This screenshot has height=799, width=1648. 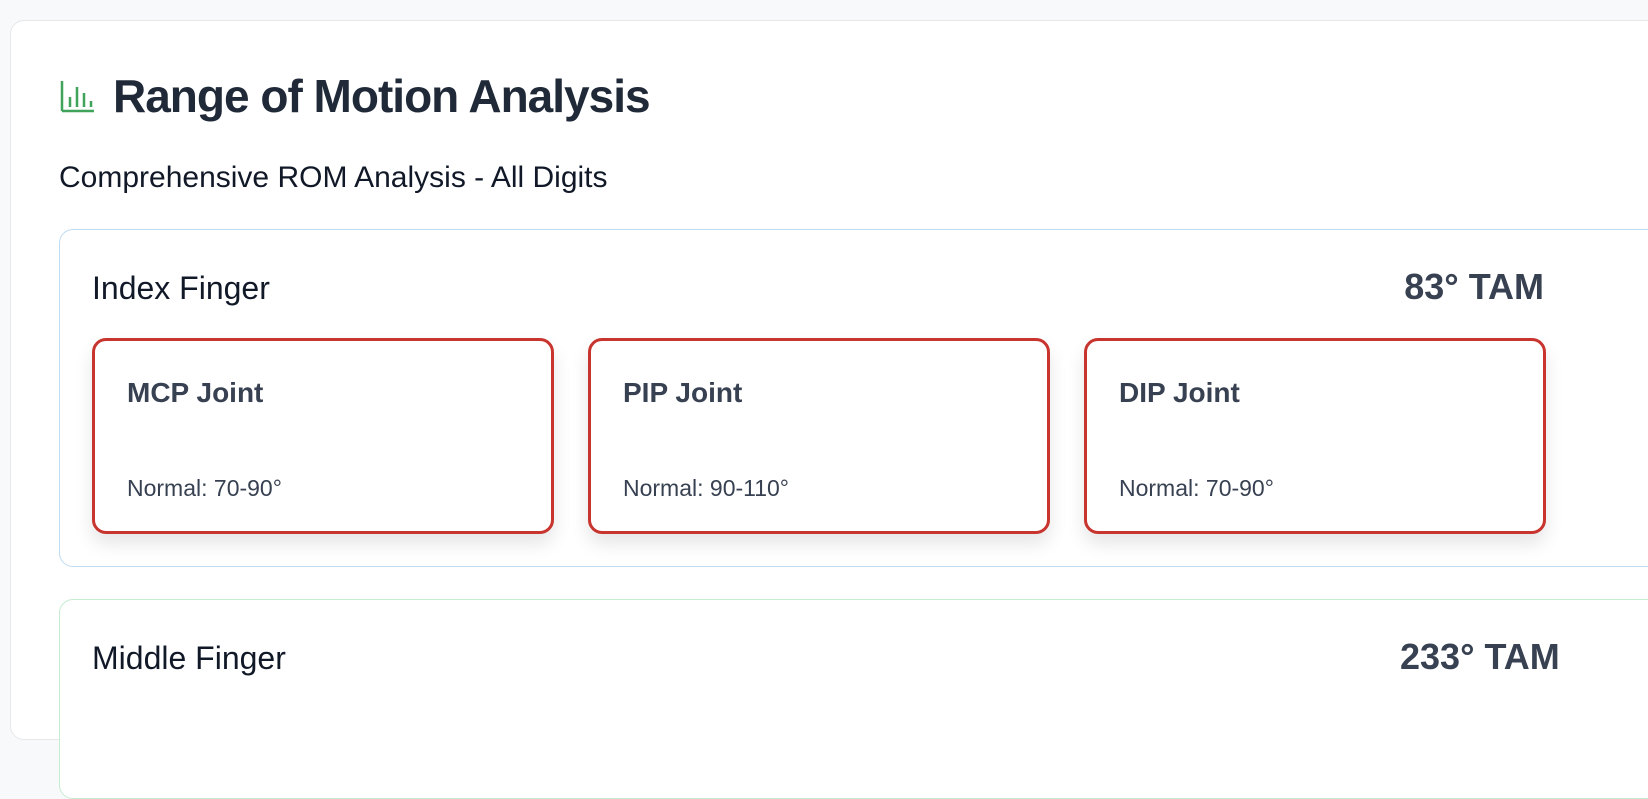 I want to click on digit-tam-value: 83° TAM, so click(x=1474, y=286).